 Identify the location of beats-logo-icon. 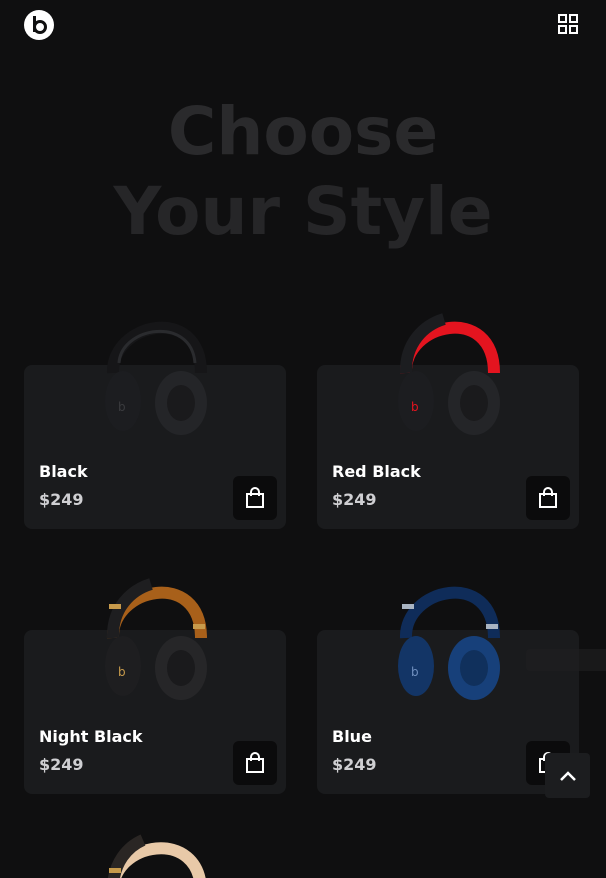
(39, 25).